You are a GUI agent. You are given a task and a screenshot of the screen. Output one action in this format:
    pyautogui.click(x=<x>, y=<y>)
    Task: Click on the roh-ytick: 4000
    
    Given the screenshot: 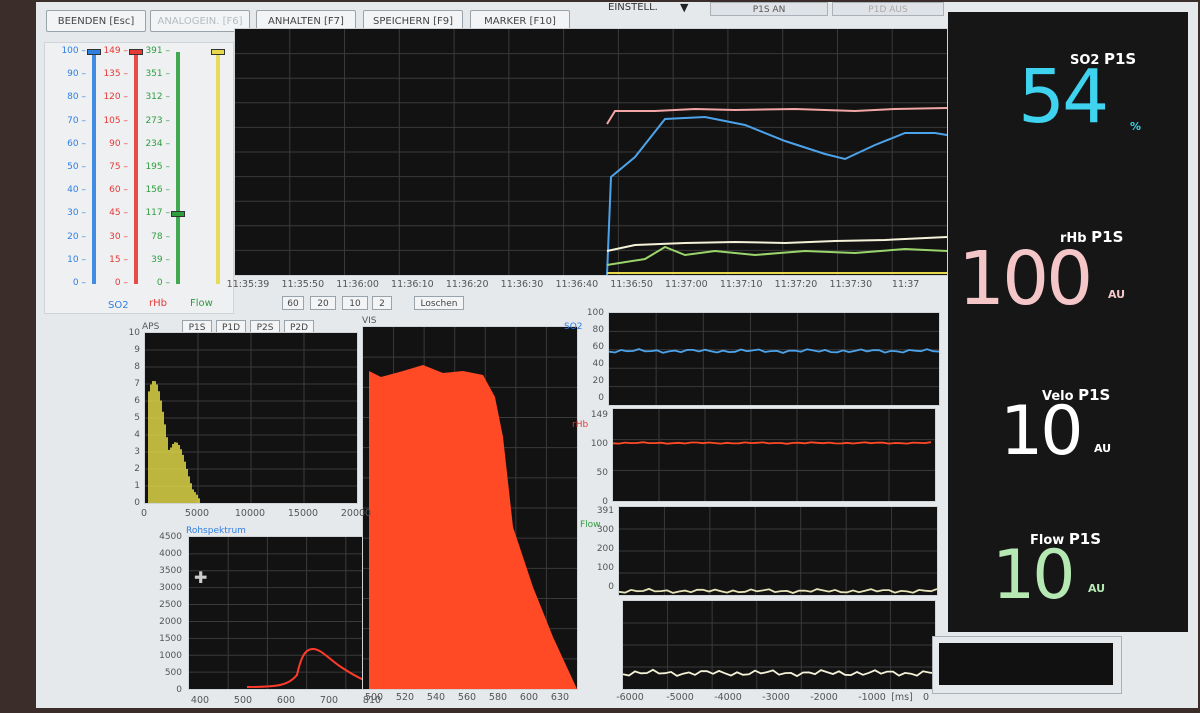 What is the action you would take?
    pyautogui.click(x=170, y=554)
    